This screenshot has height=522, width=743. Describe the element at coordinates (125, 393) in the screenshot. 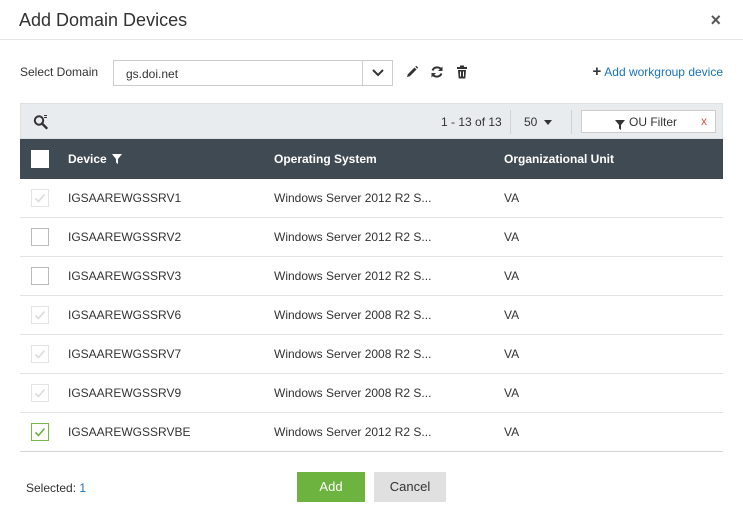

I see `device-name-cell: IGSAAREWGSSRV9` at that location.